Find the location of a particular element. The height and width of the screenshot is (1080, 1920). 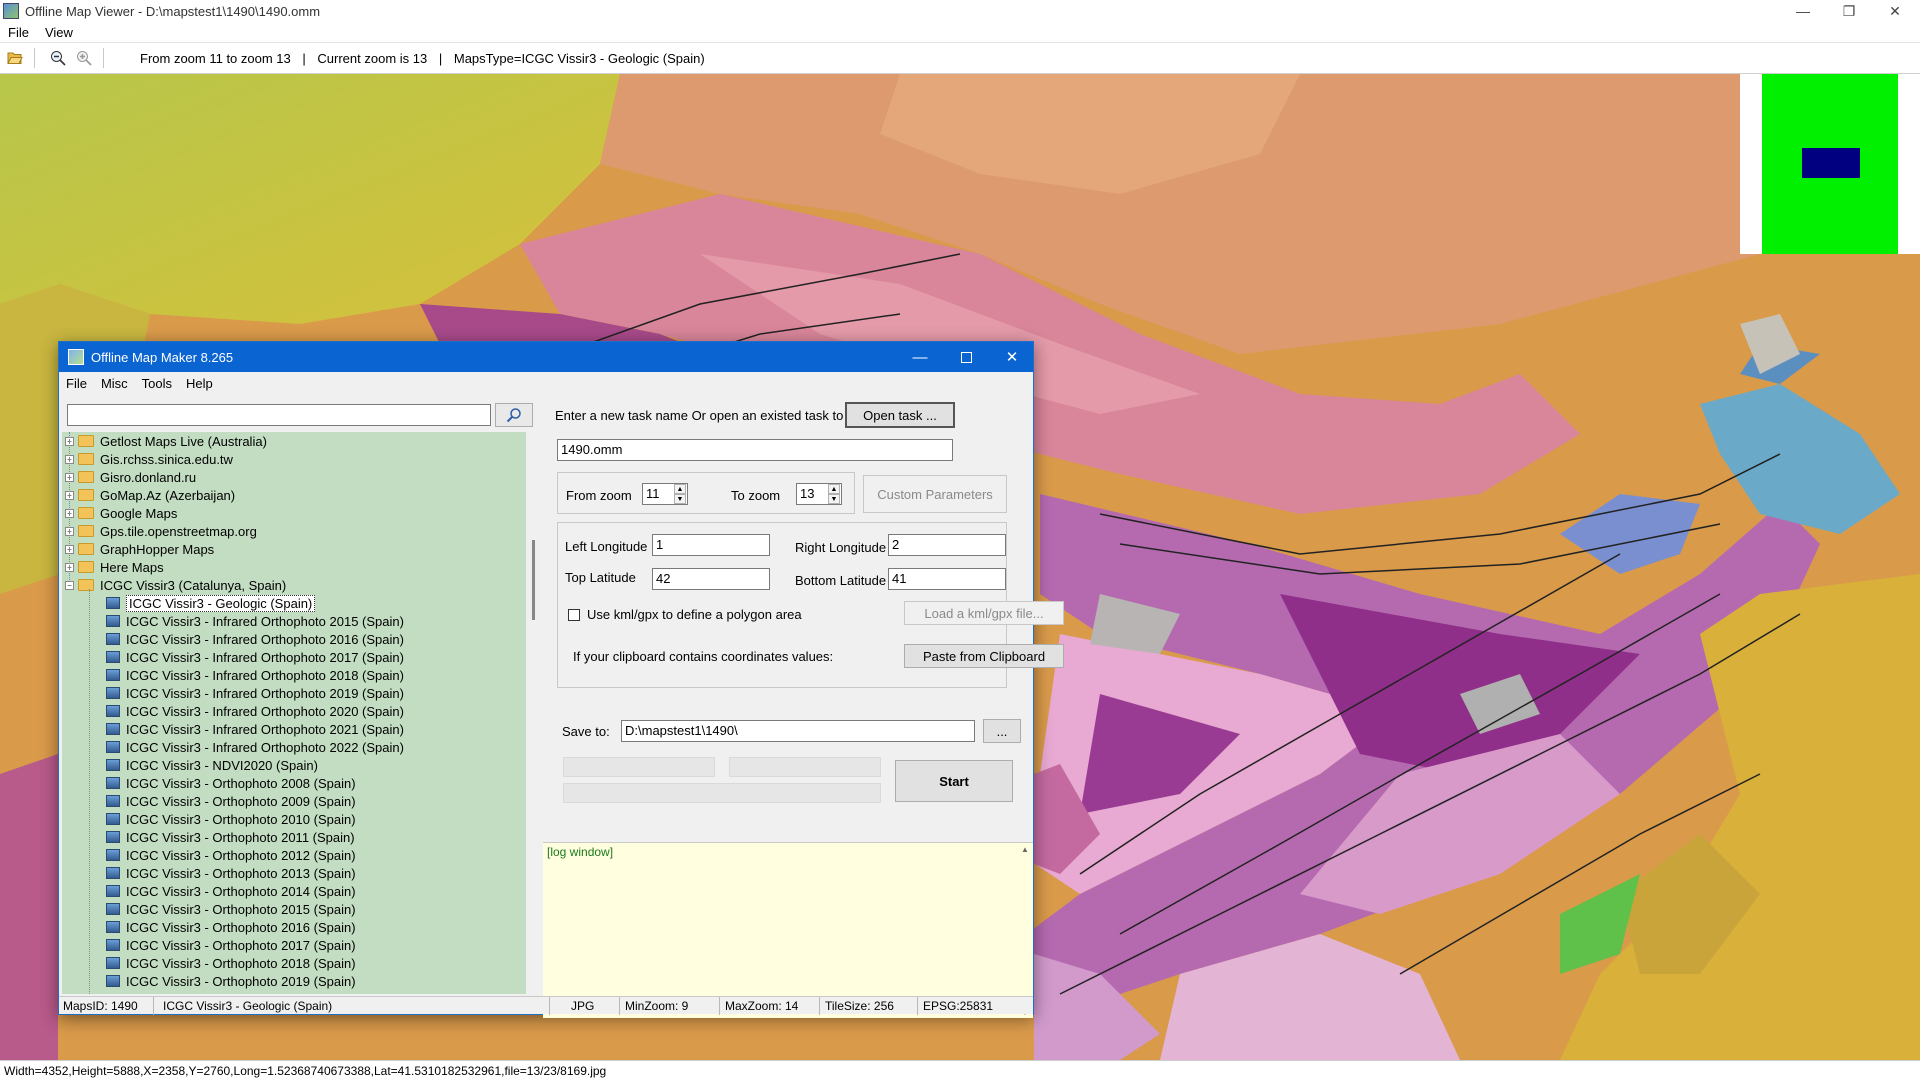

tree-group: + Google Maps is located at coordinates (294, 513).